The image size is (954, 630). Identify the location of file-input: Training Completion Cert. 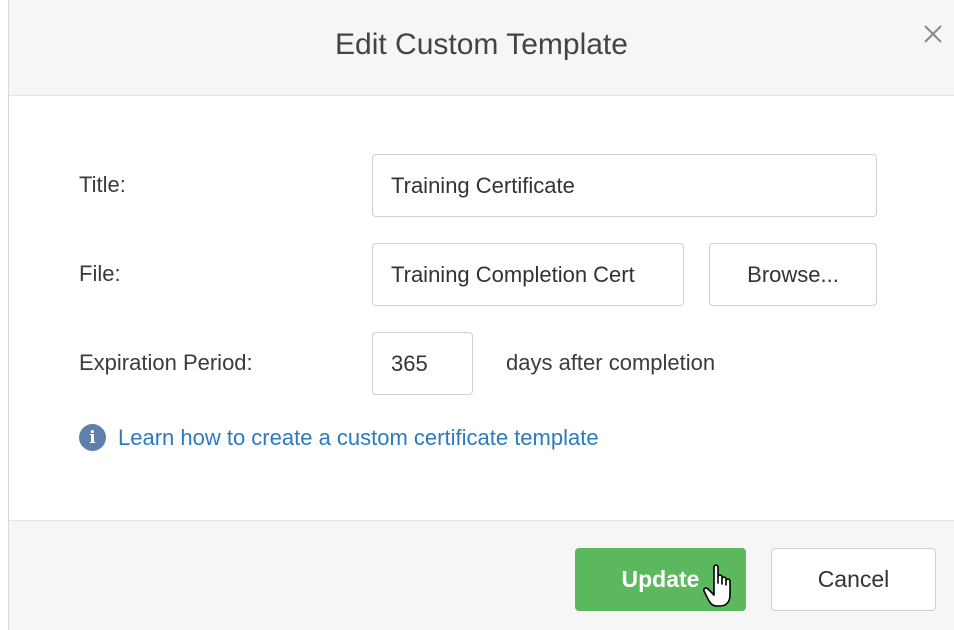
(528, 274).